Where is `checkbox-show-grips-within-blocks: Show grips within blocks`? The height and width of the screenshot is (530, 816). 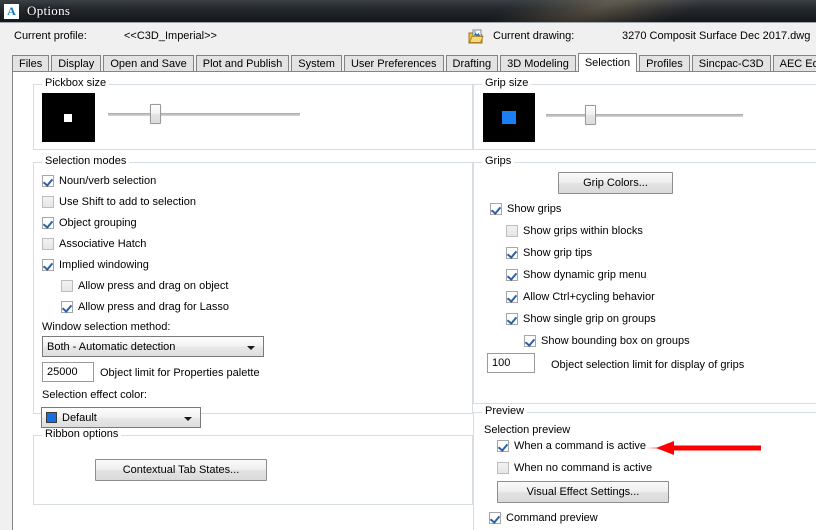 checkbox-show-grips-within-blocks: Show grips within blocks is located at coordinates (574, 231).